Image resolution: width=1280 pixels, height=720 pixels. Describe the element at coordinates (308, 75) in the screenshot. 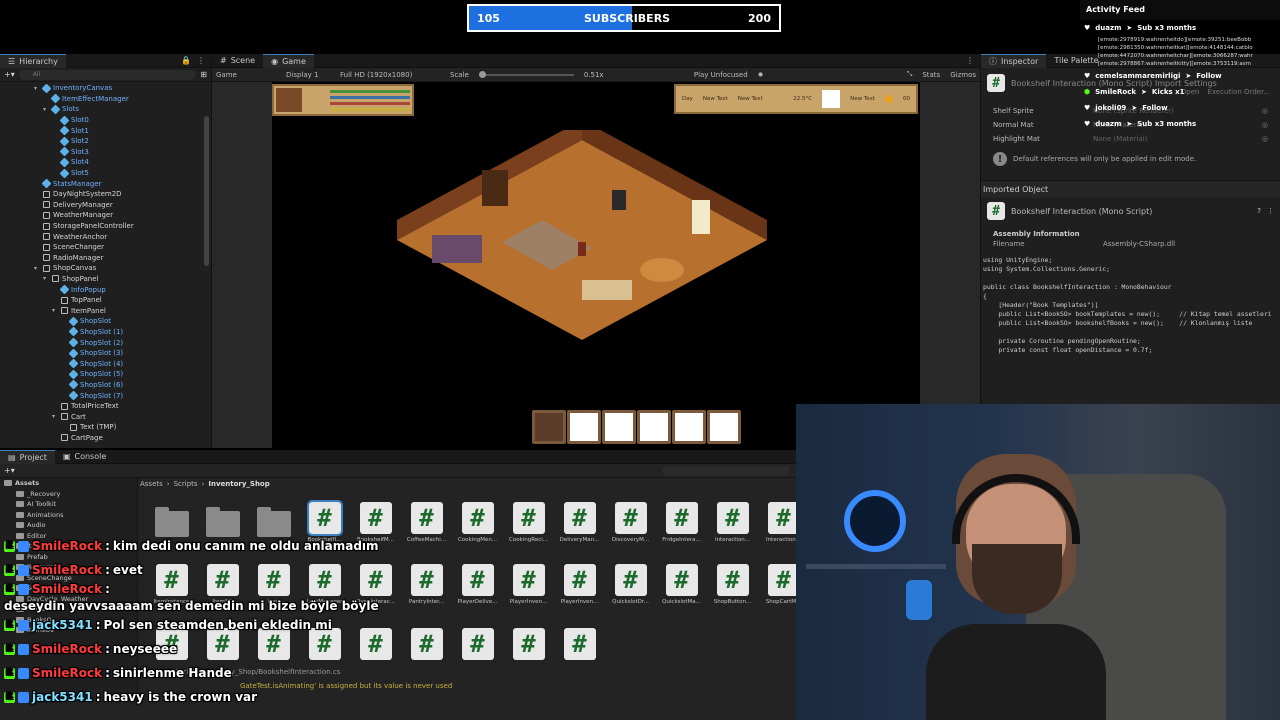

I see `display-dropdown: Display 1` at that location.